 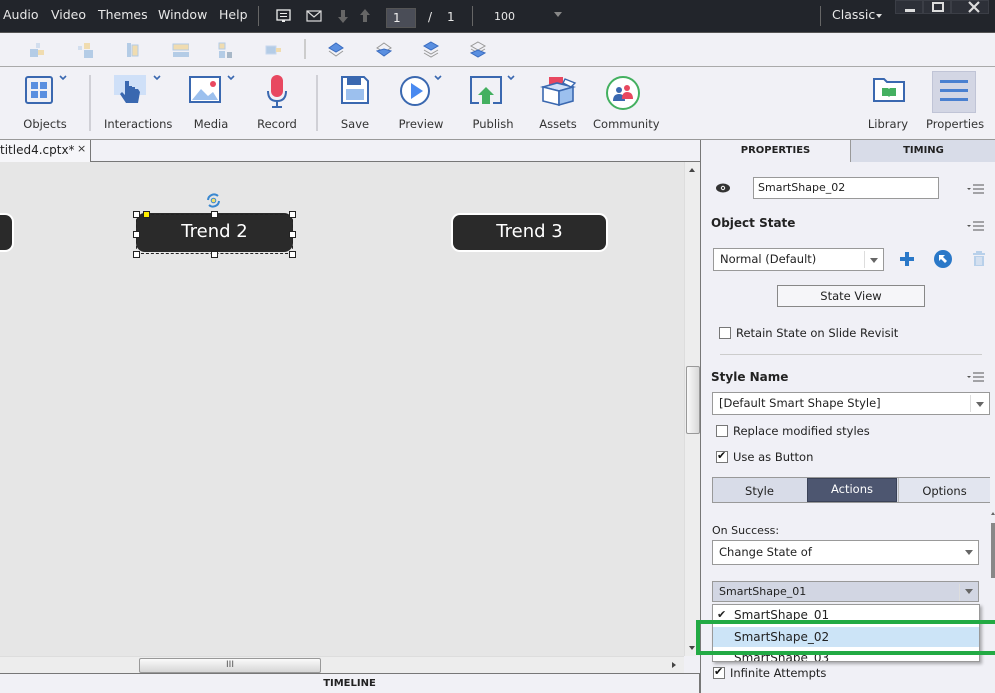 What do you see at coordinates (7, 232) in the screenshot?
I see `smart-shape-partial` at bounding box center [7, 232].